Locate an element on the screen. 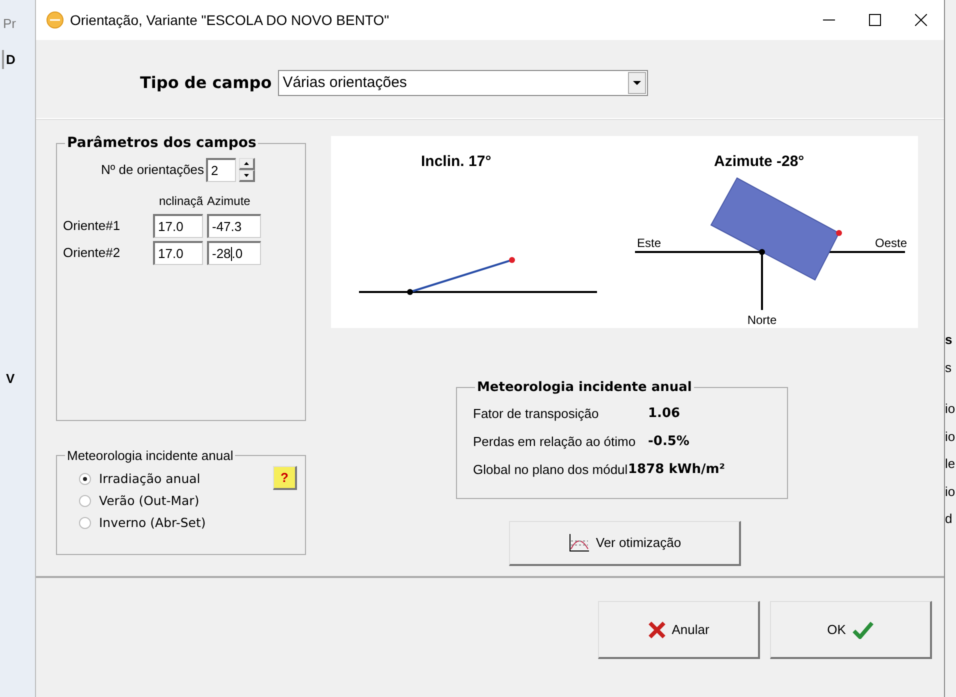  option-label: Verão (Out-Mar) is located at coordinates (149, 501).